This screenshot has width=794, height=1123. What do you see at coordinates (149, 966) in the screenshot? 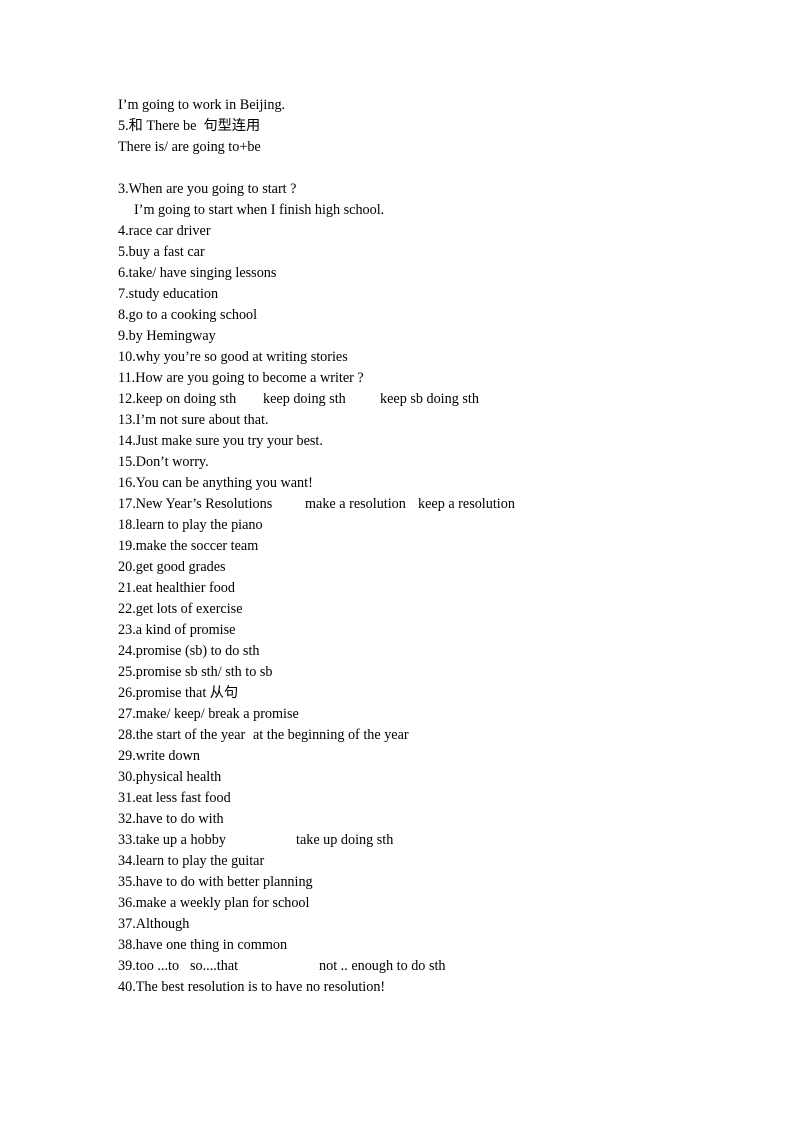
I see `text-segment: 39.too ...to` at bounding box center [149, 966].